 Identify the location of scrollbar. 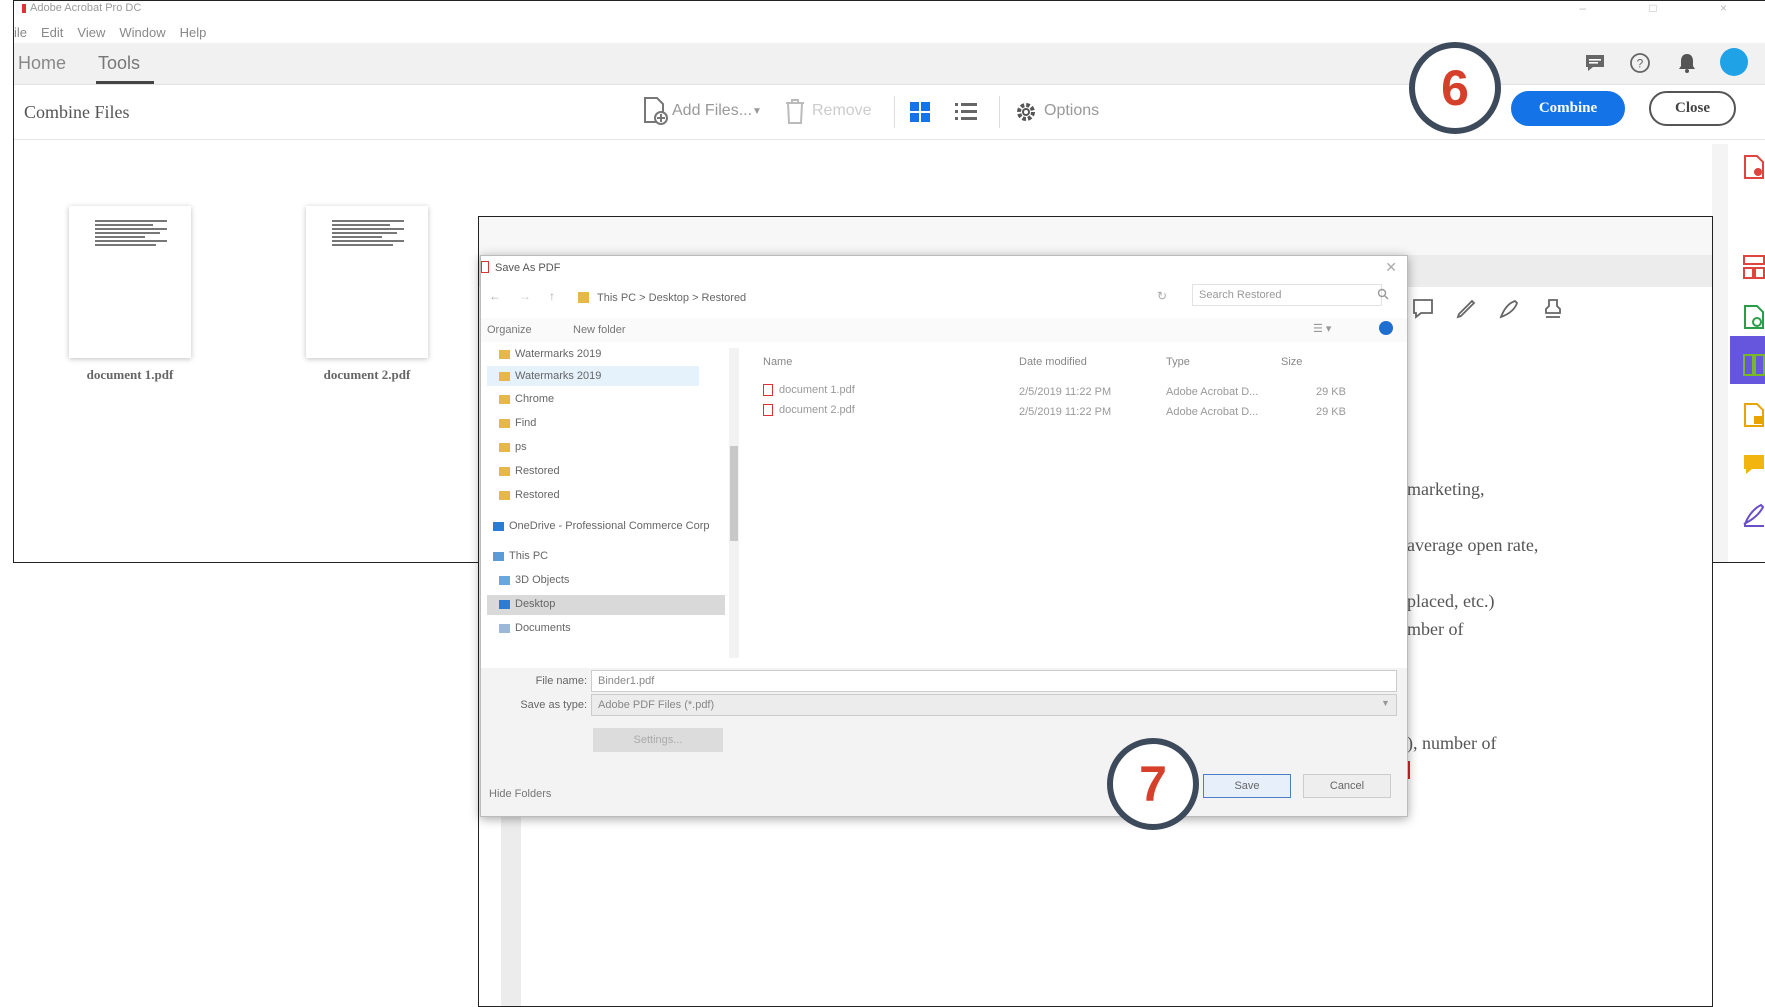
(1720, 353).